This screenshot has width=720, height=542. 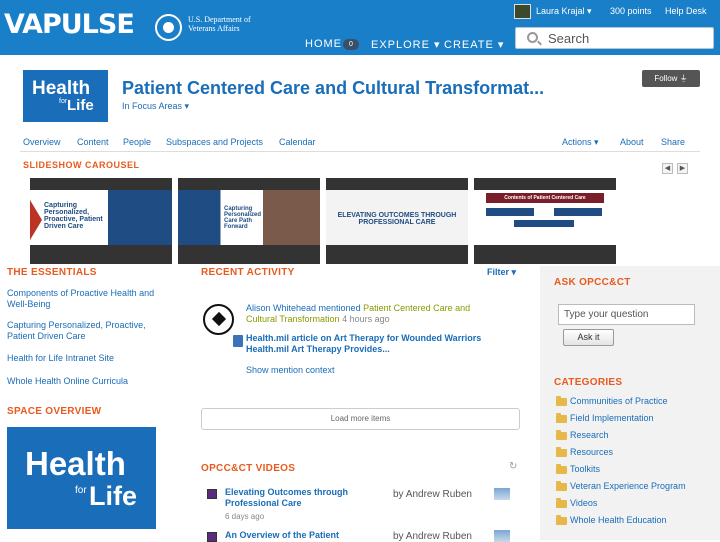 I want to click on focus-areas-label: In Focus Areas, so click(x=152, y=106).